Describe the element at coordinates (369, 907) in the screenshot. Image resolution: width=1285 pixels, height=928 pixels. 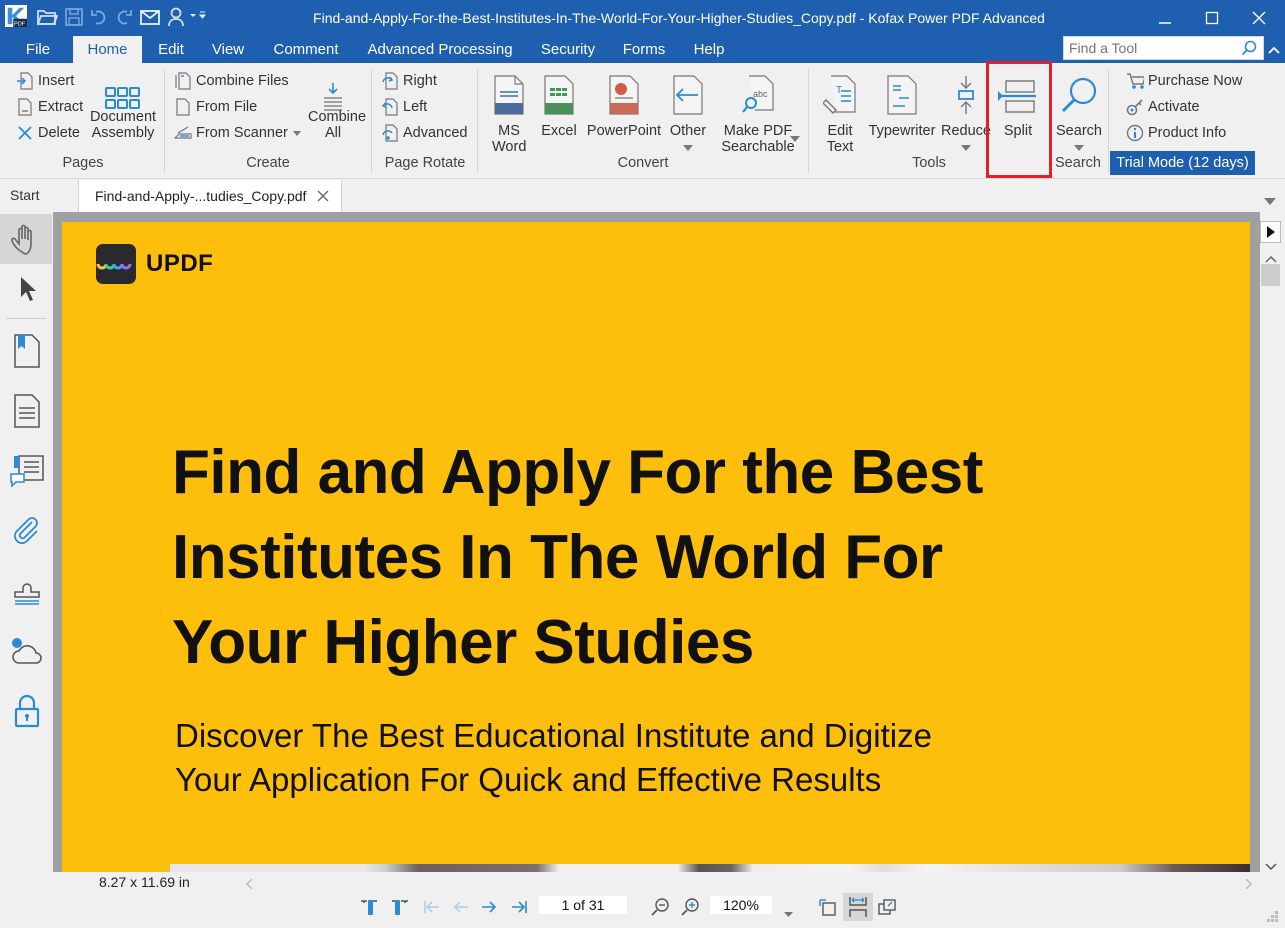
I see `insert-page-before-icon` at that location.